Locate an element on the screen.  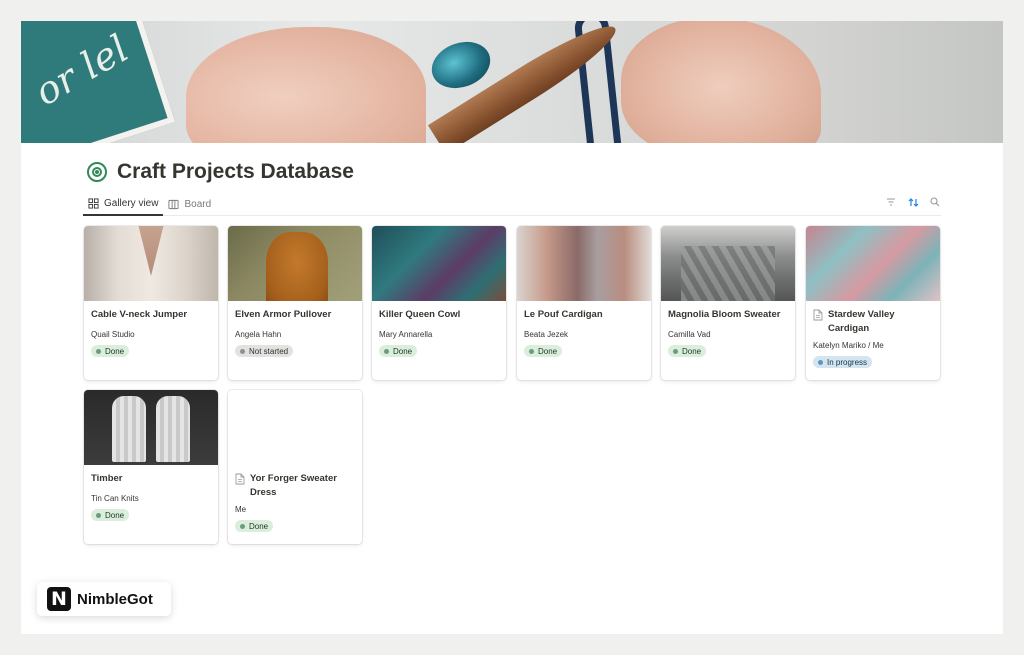
card-author: Quail Studio is located at coordinates (113, 334).